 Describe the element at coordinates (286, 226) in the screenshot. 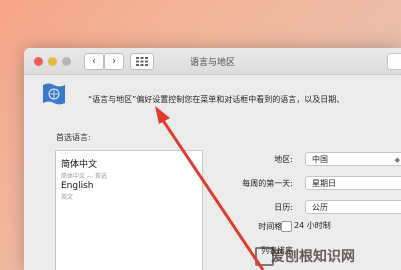

I see `time-format-checkbox` at that location.